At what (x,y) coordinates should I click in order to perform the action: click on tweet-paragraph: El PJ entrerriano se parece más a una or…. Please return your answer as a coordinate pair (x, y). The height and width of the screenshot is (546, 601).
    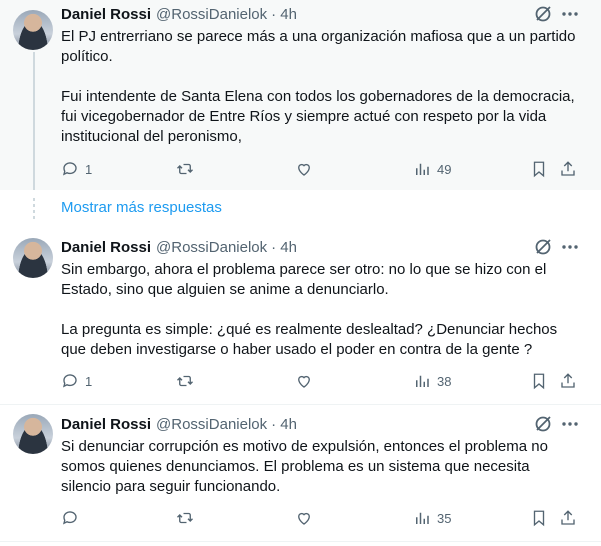
    Looking at the image, I should click on (318, 46).